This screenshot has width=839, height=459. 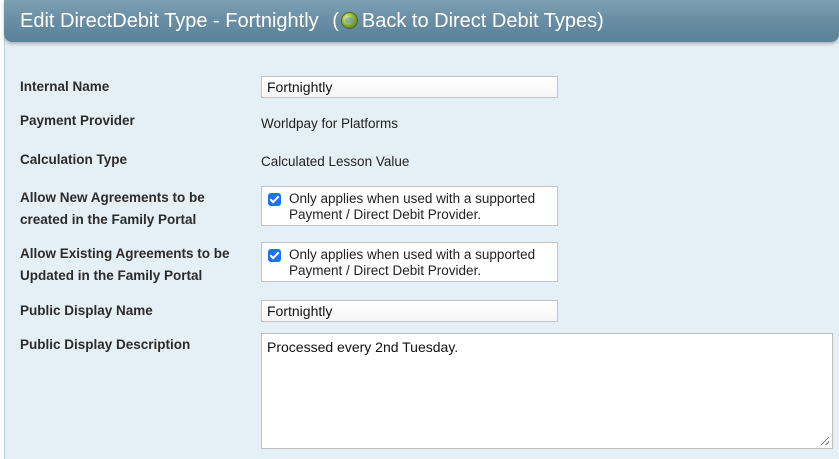 What do you see at coordinates (409, 87) in the screenshot?
I see `internal-name-input: Fortnightly` at bounding box center [409, 87].